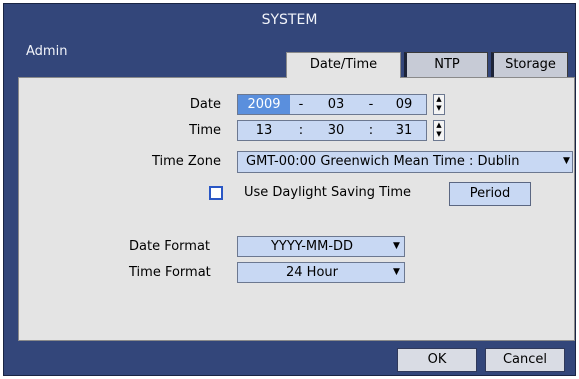 This screenshot has width=579, height=379. What do you see at coordinates (170, 246) in the screenshot?
I see `date-format-label: Date Format` at bounding box center [170, 246].